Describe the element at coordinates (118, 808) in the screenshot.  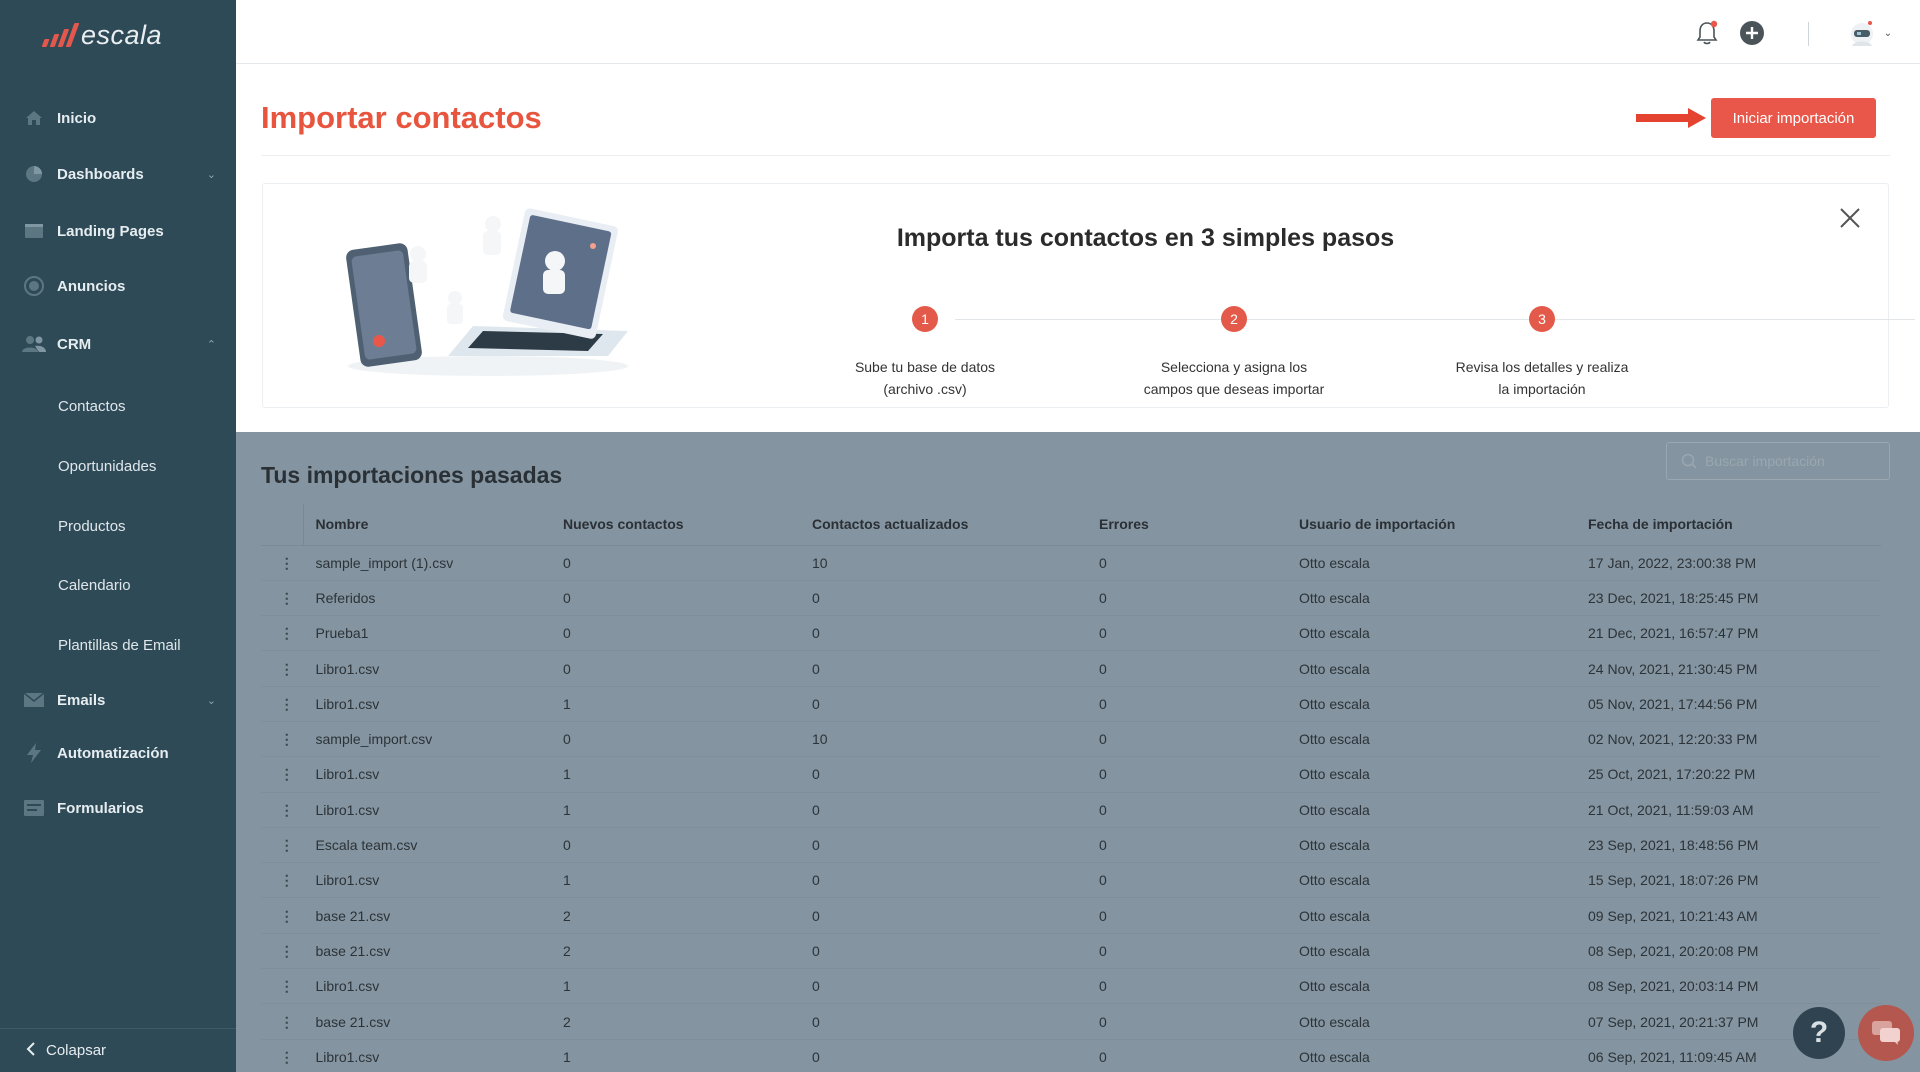
I see `sidebar-item-formularios: Formularios` at that location.